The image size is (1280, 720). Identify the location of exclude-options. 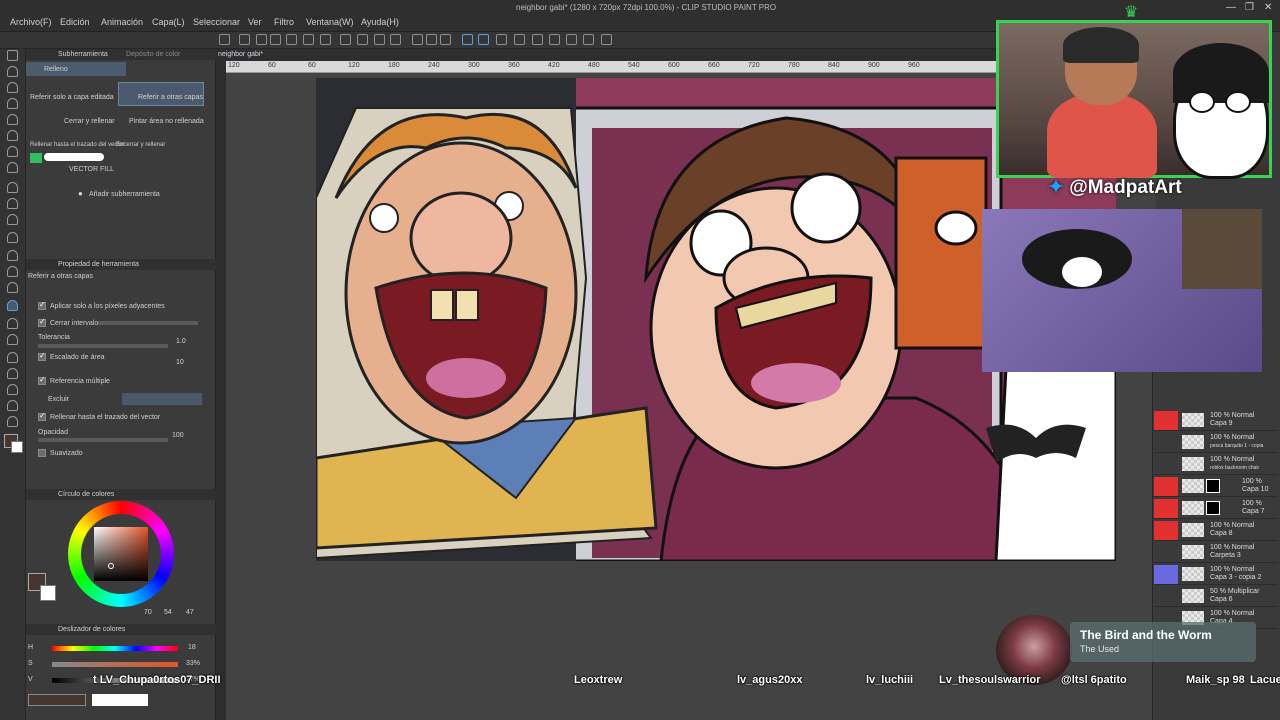
(162, 399).